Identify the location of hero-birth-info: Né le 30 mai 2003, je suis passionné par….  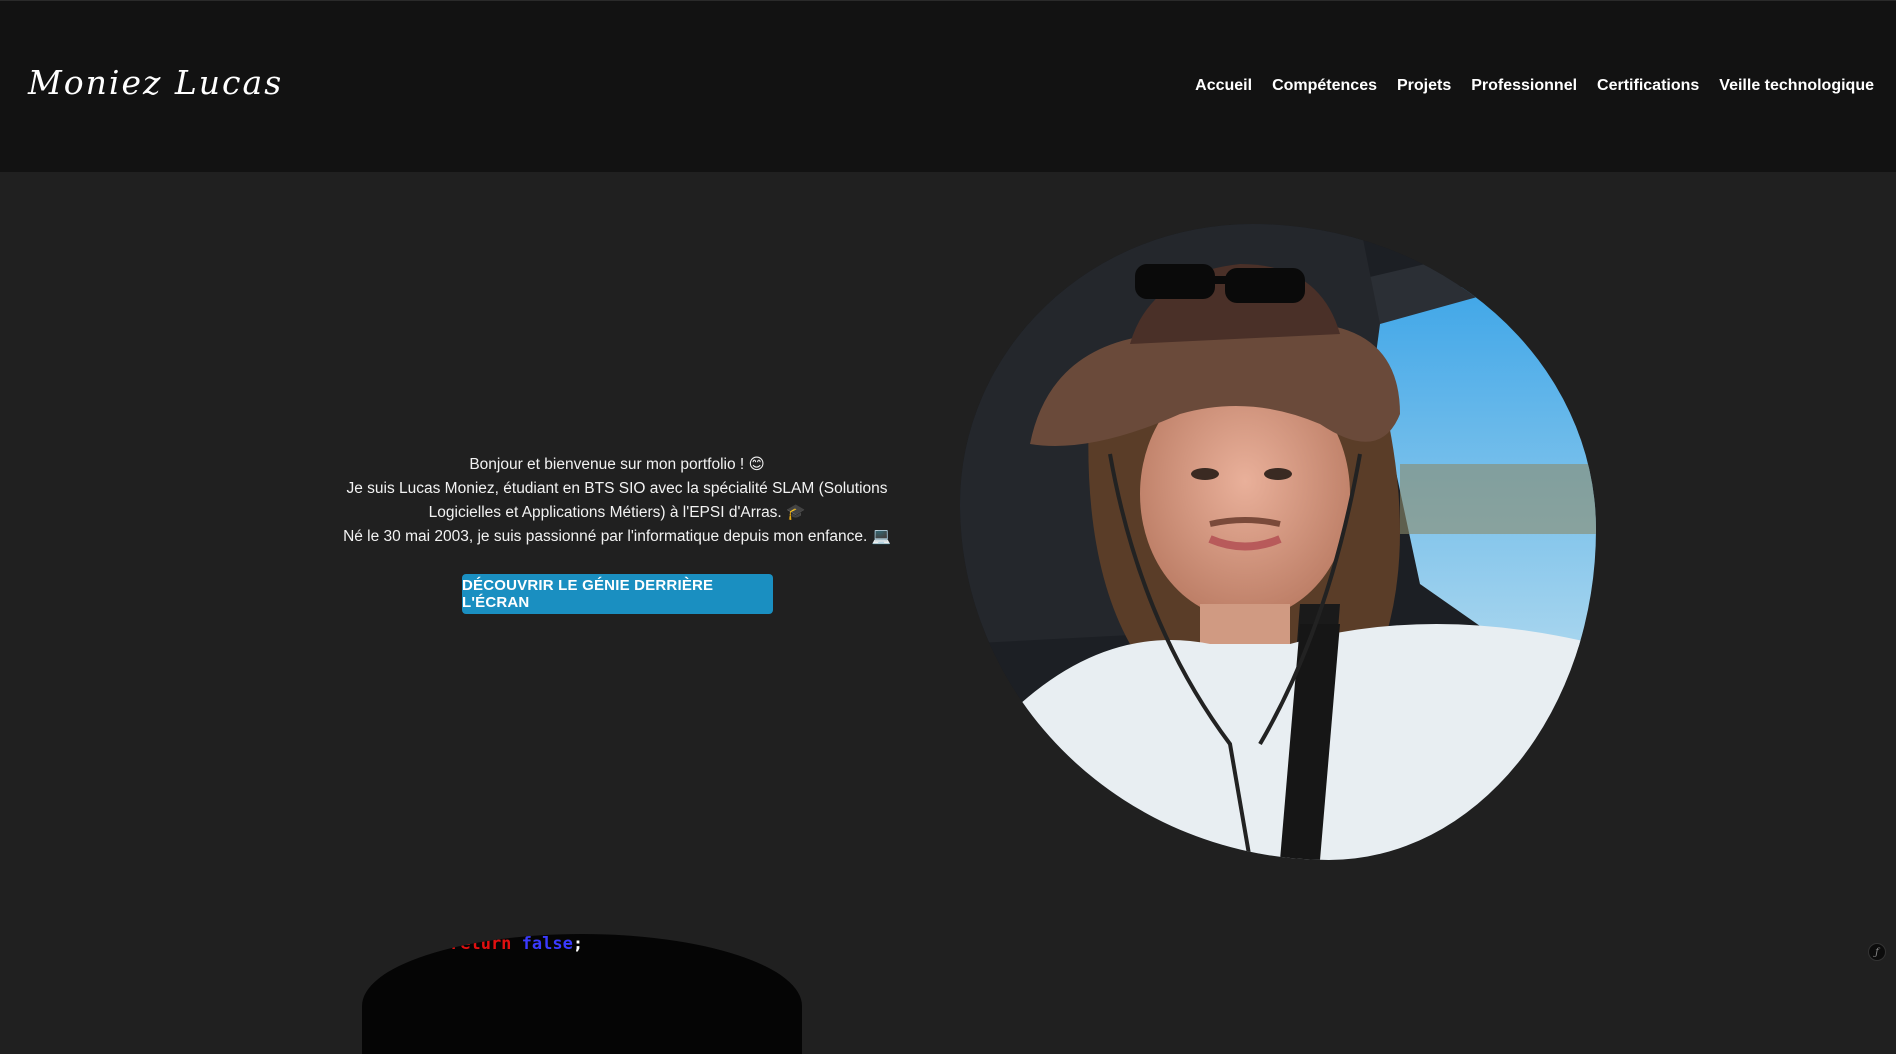
(617, 537).